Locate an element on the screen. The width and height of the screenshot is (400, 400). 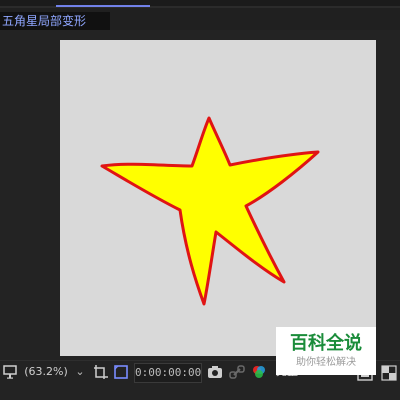
color-channels-icon is located at coordinates (259, 372).